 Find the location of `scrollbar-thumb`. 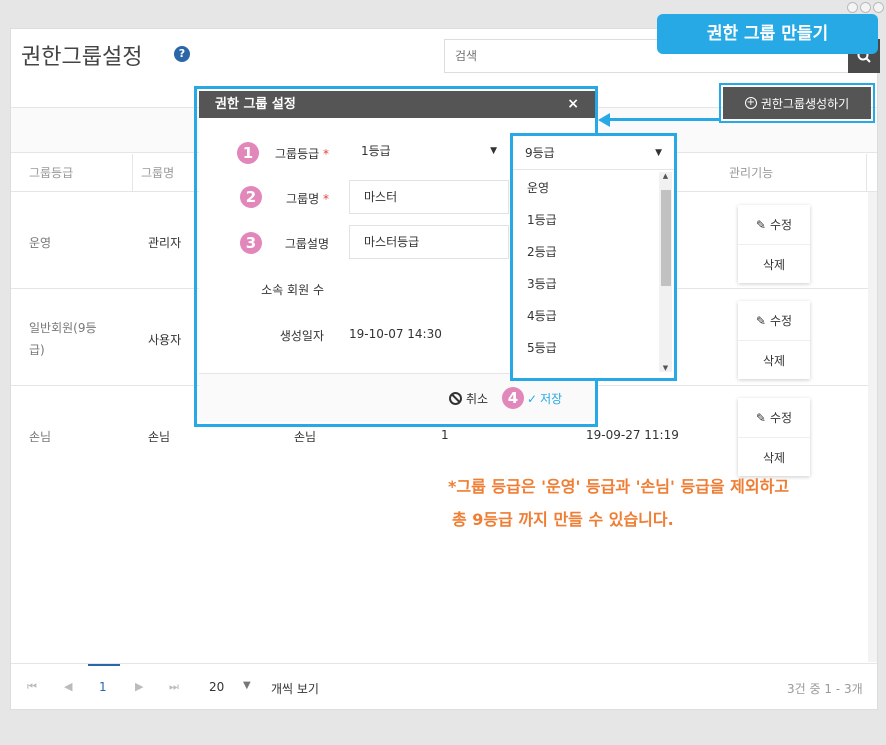

scrollbar-thumb is located at coordinates (666, 238).